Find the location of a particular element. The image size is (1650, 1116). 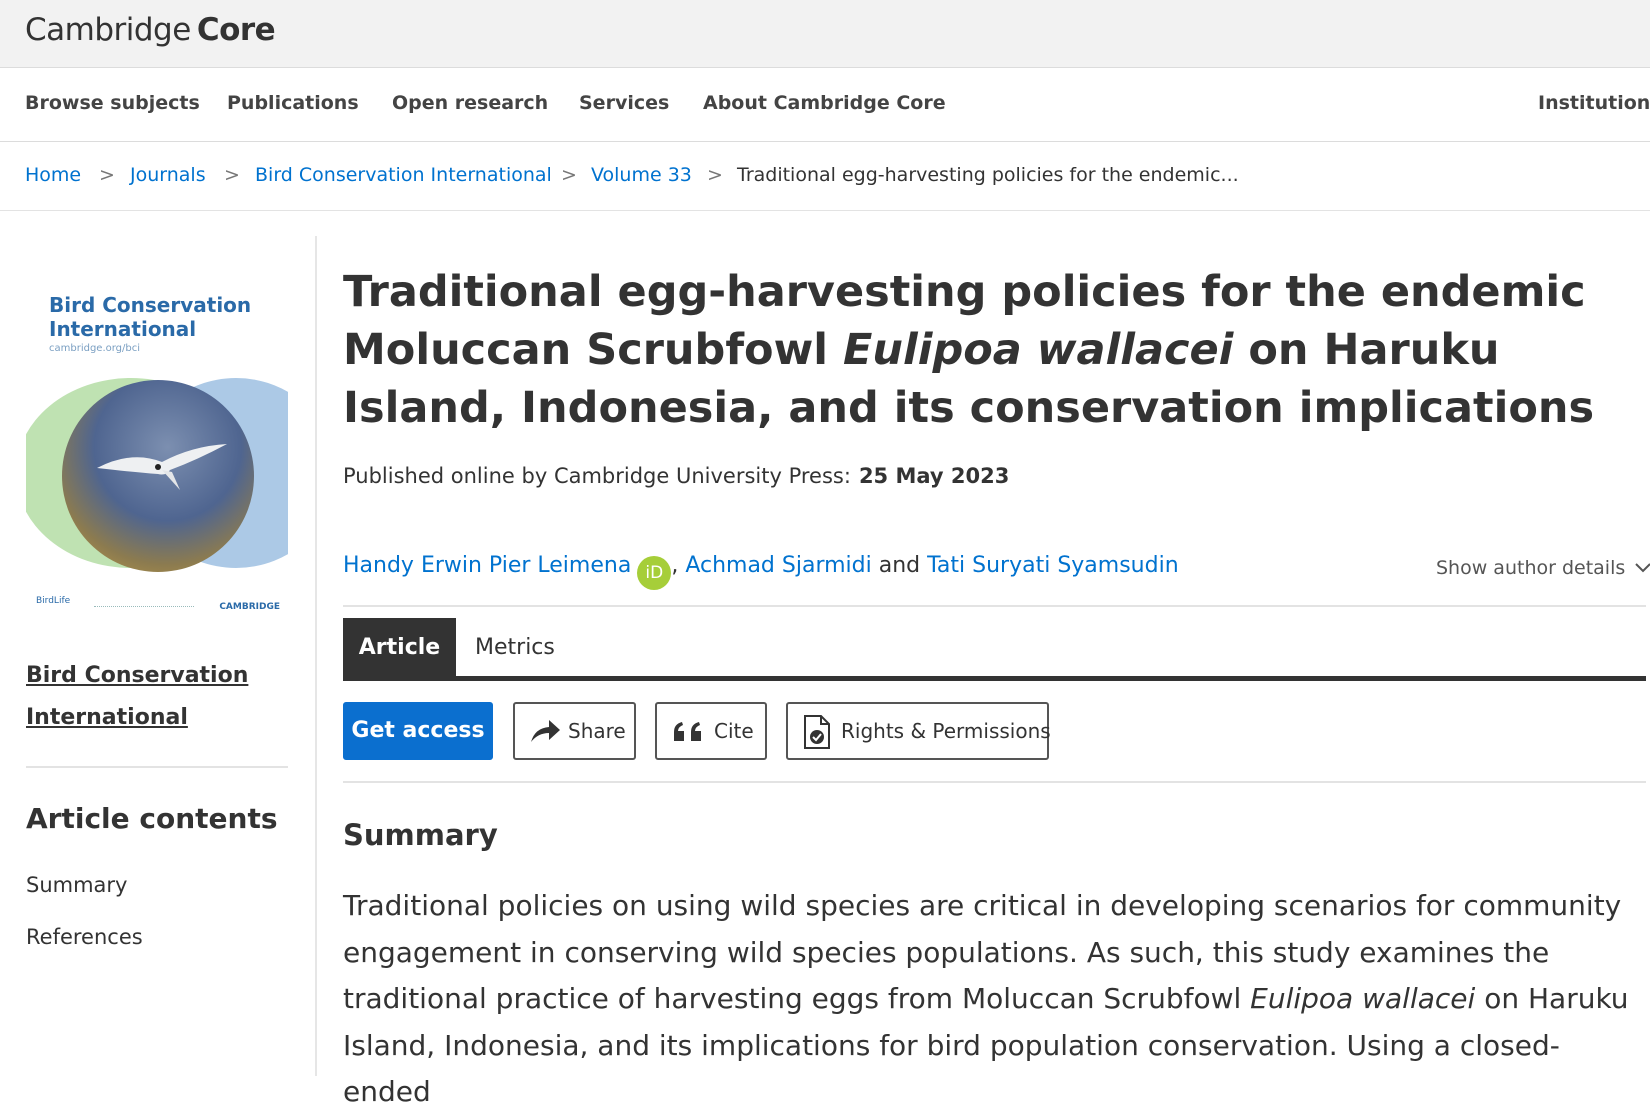

birdlife-logo: BirdLife is located at coordinates (53, 601).